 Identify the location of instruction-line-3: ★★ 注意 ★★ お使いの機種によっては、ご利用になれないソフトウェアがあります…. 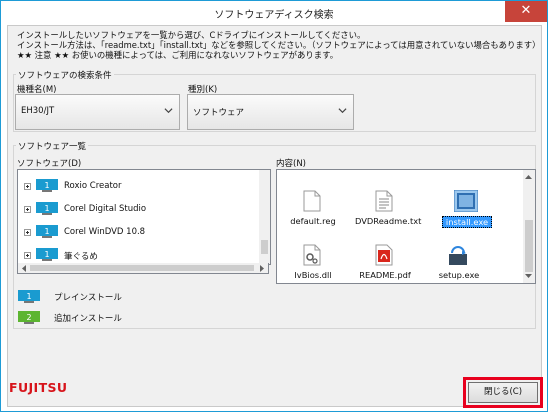
(178, 55).